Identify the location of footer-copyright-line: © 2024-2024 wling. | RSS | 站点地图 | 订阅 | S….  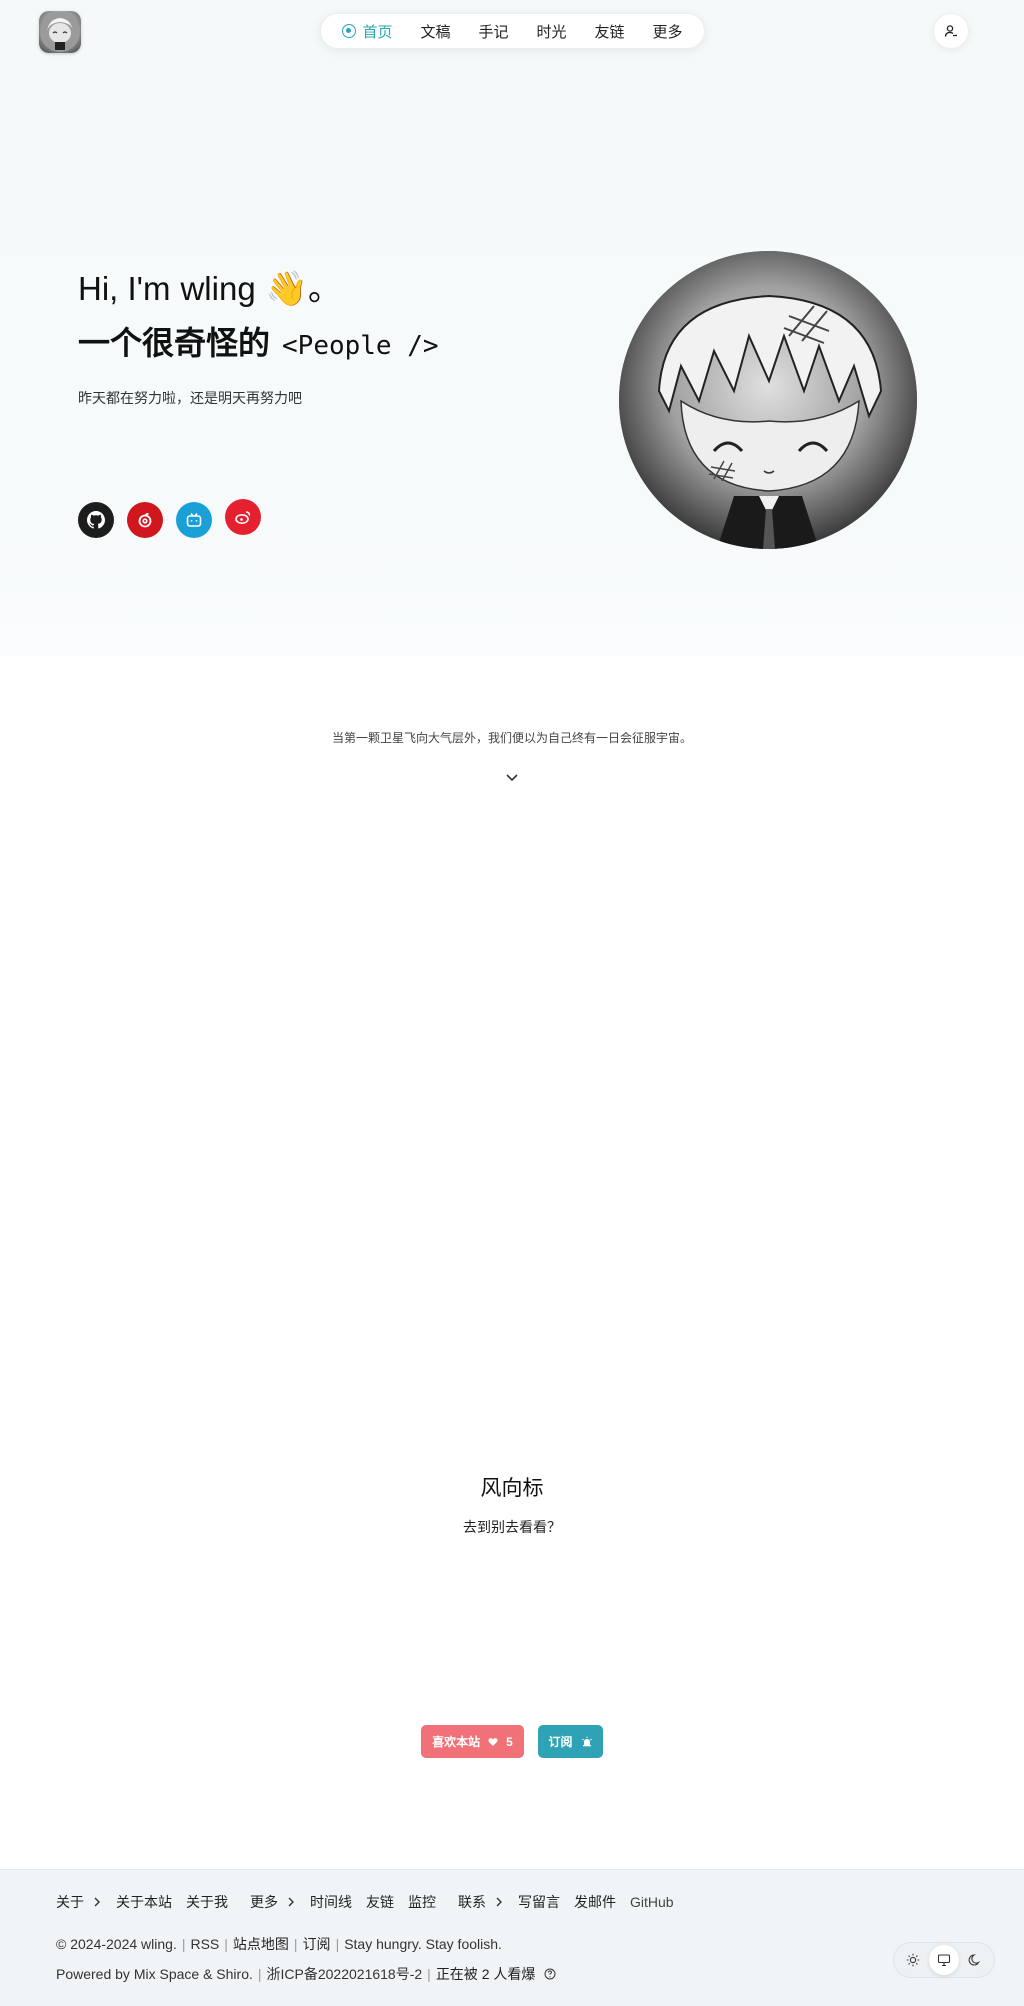
(279, 1944).